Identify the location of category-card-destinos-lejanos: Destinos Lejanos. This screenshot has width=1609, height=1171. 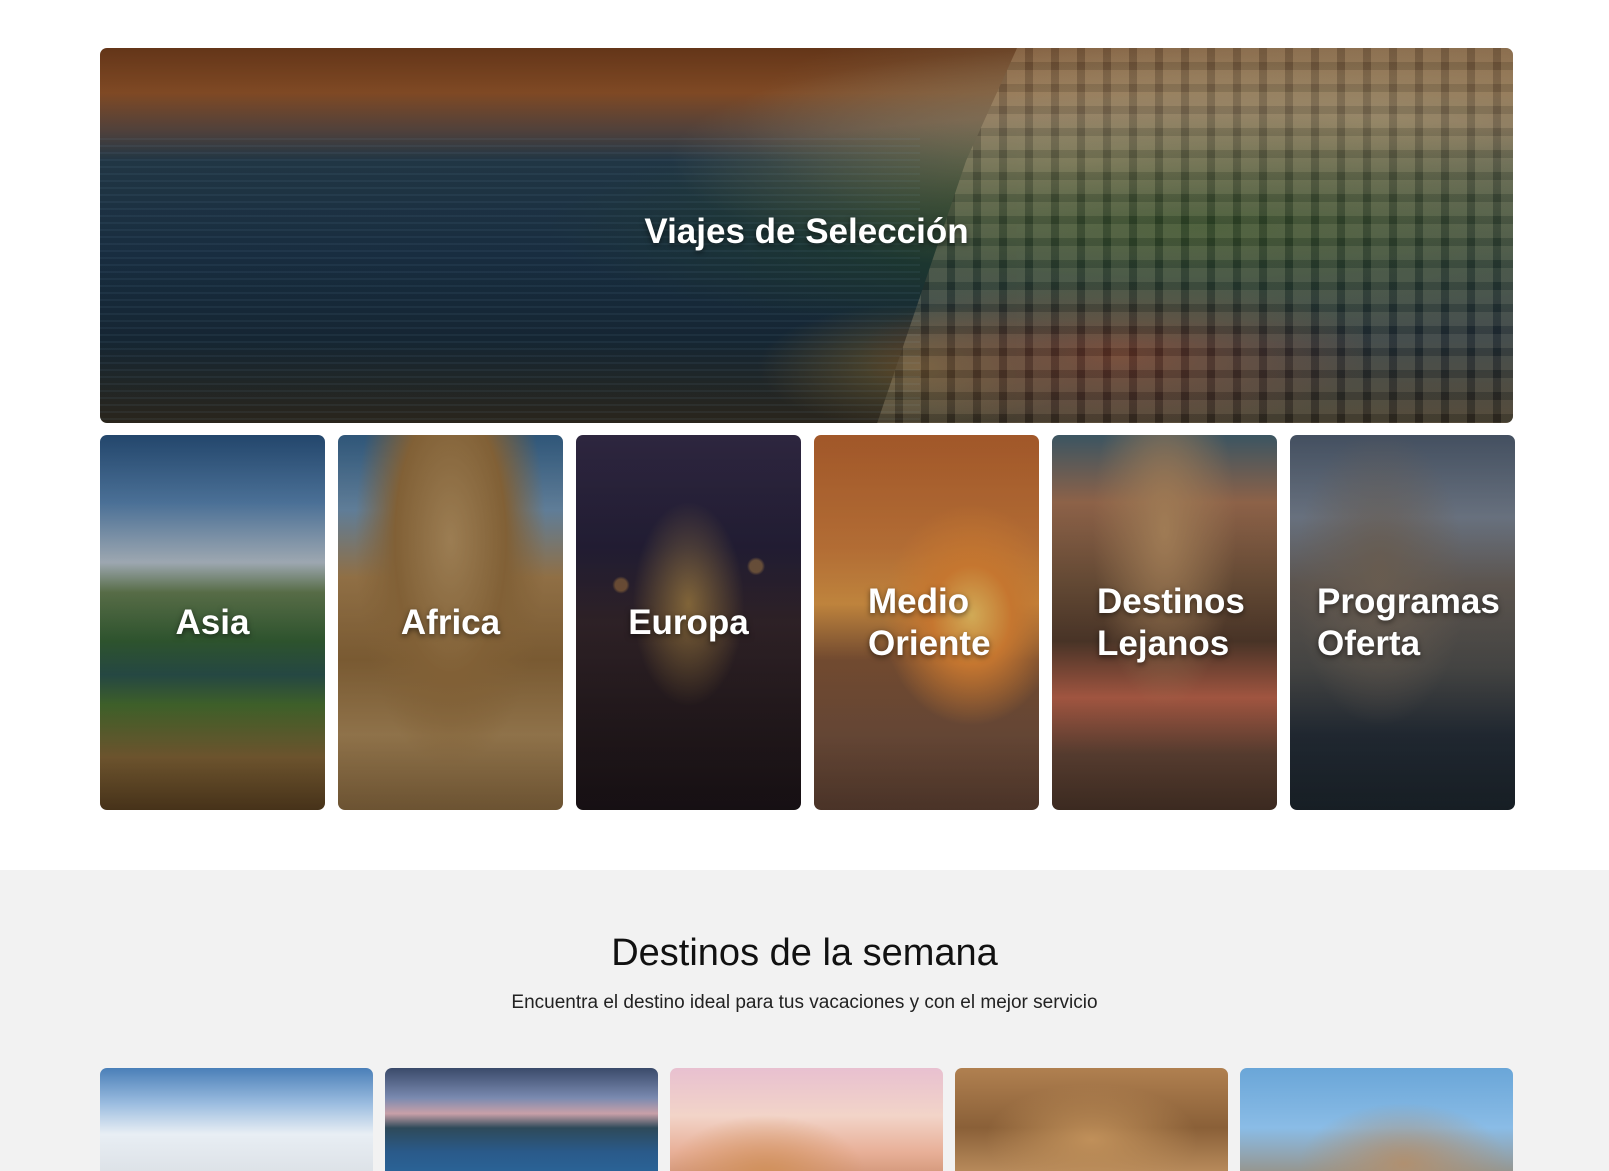
(1164, 622).